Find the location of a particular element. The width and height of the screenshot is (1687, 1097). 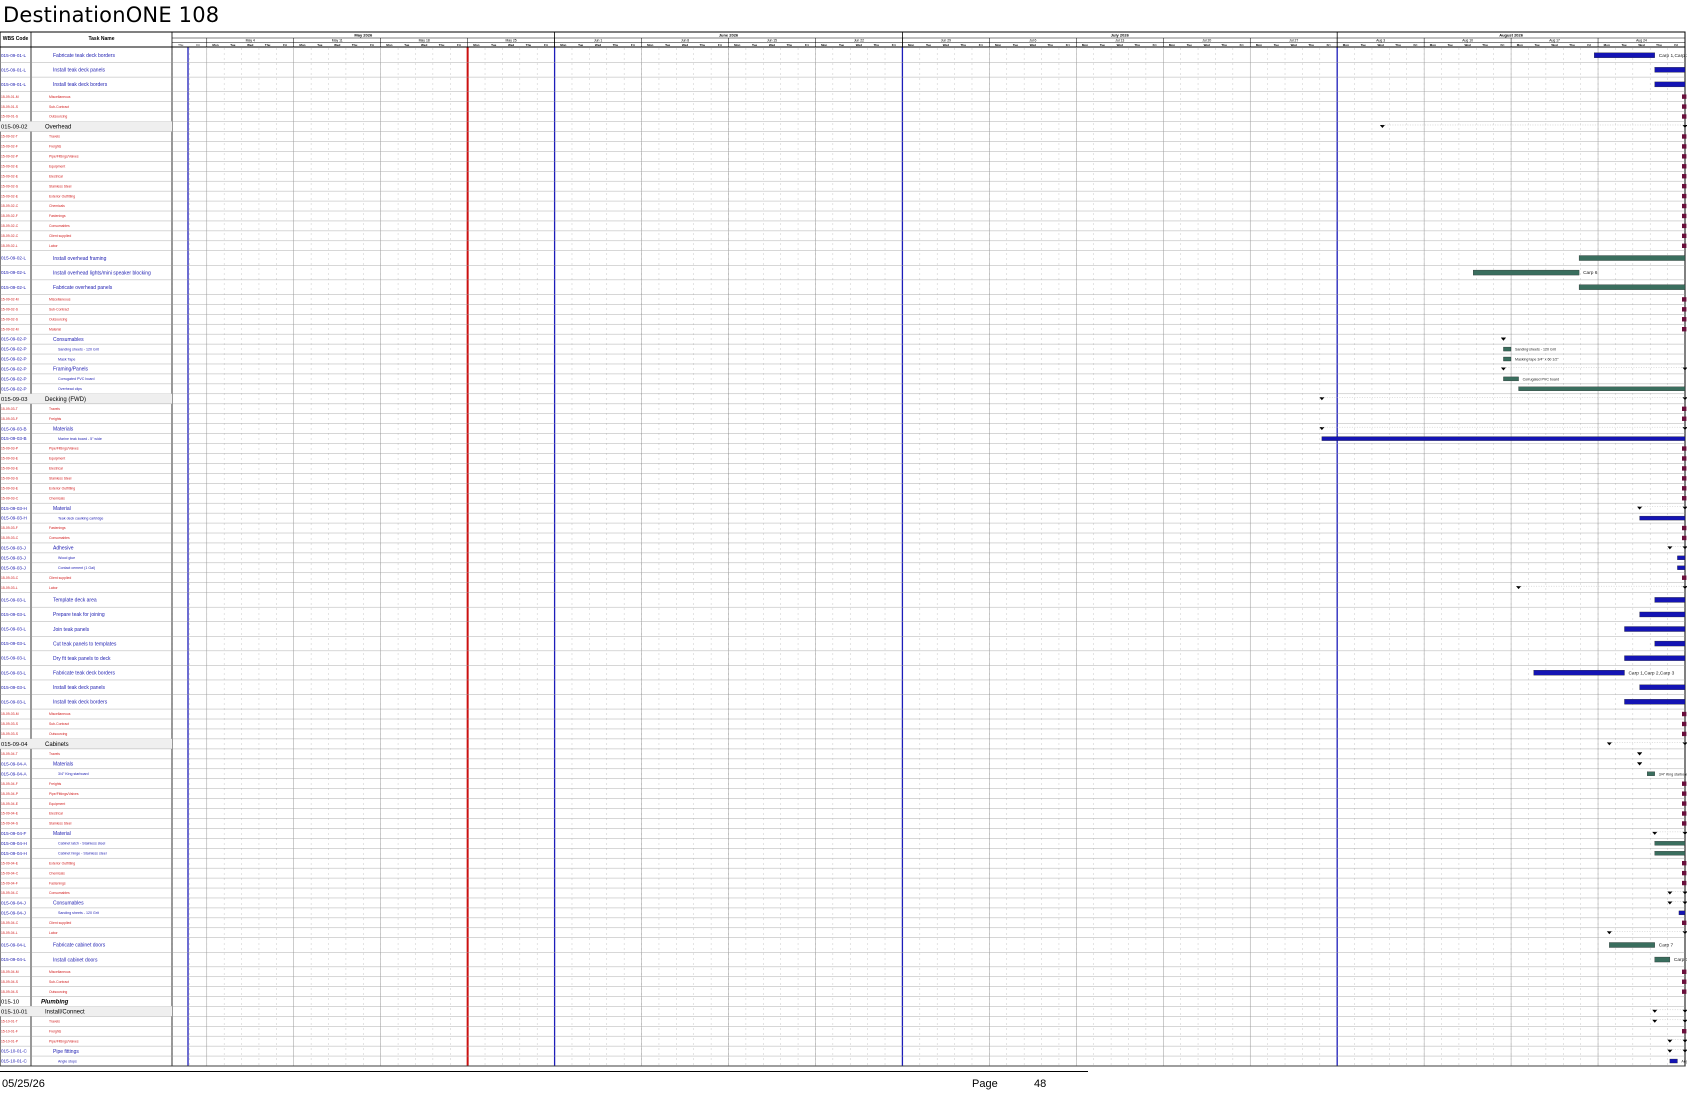

task-name-cell: Prepare teak for joining is located at coordinates (79, 615).